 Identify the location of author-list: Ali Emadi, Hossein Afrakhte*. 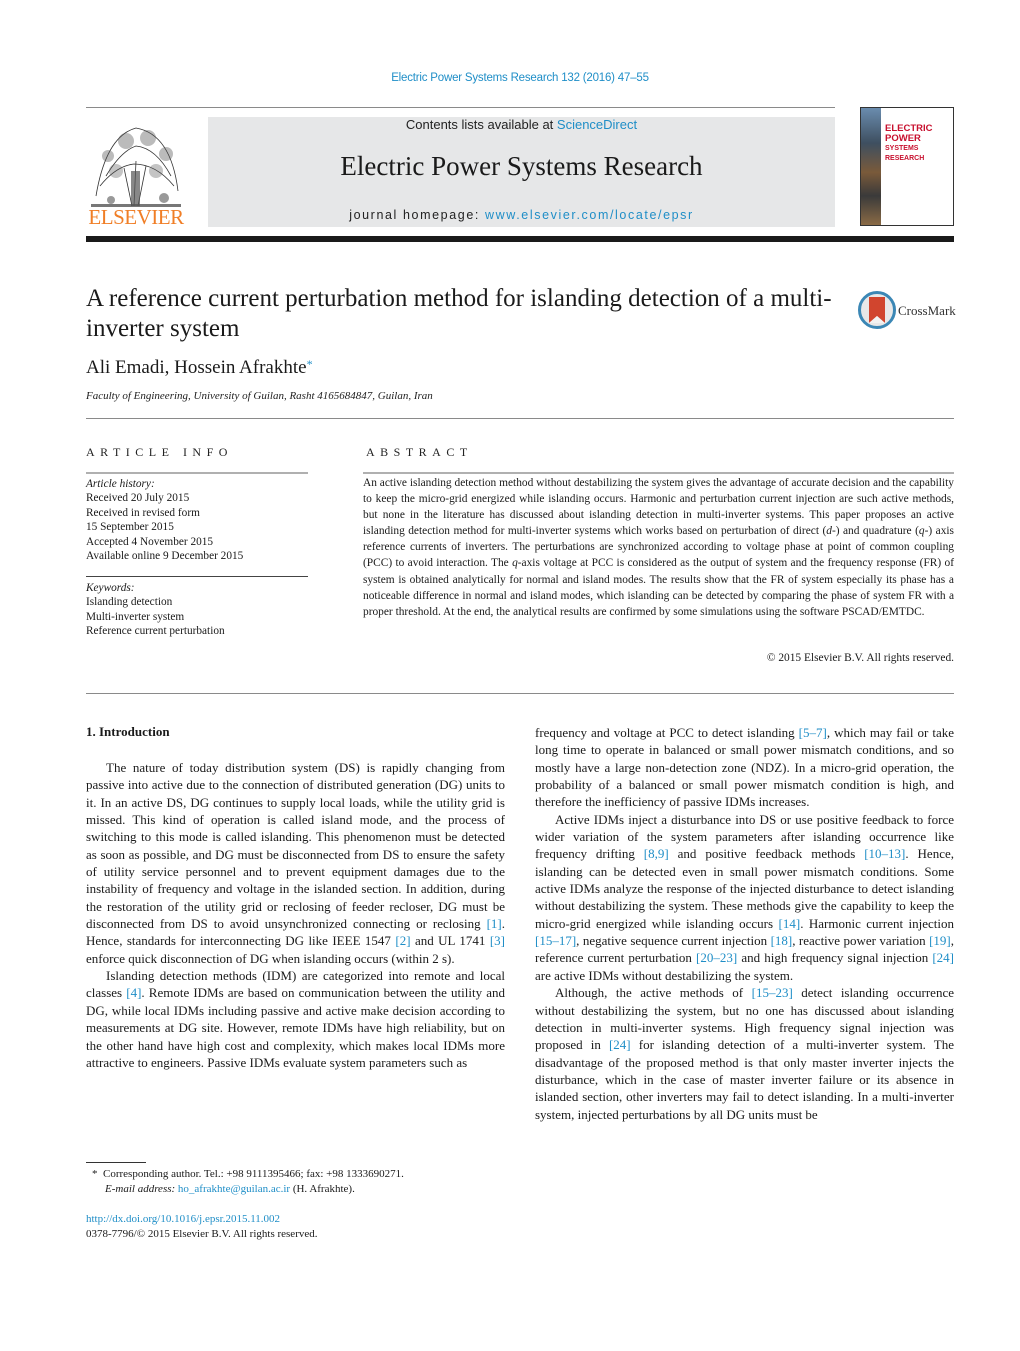
(199, 368).